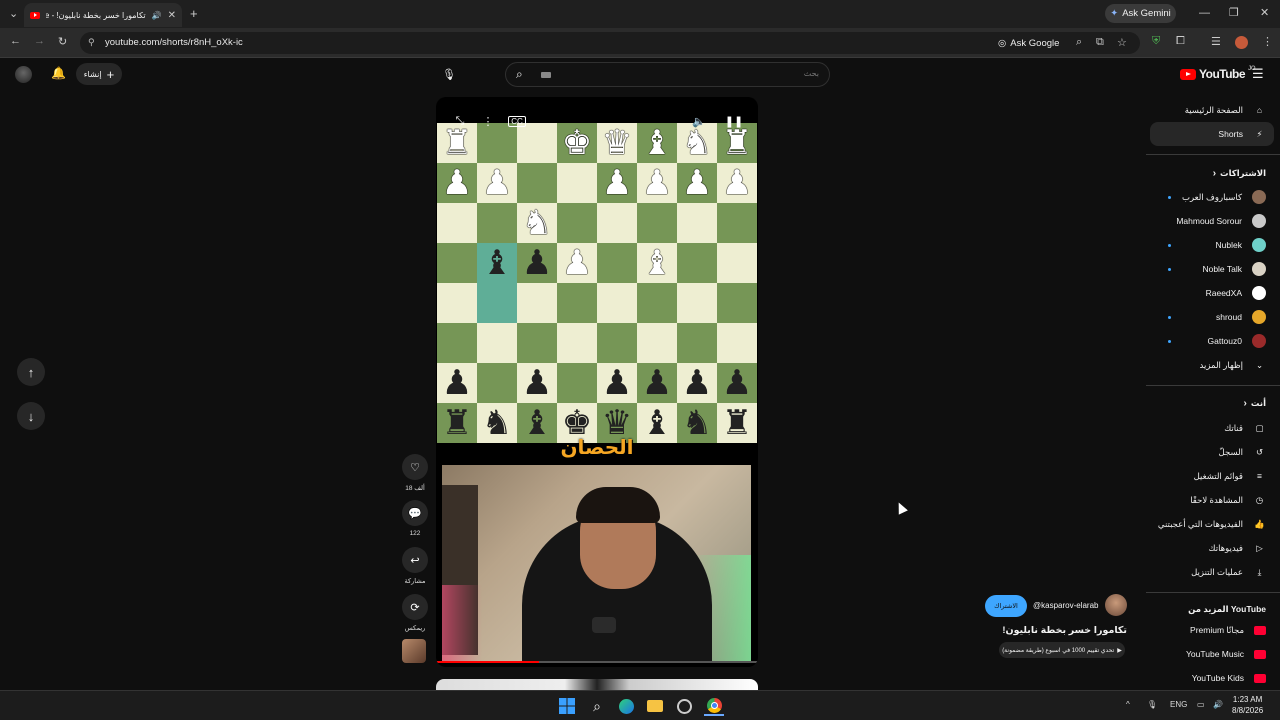 Image resolution: width=1280 pixels, height=720 pixels. What do you see at coordinates (519, 74) in the screenshot?
I see `search-icon: ⌕` at bounding box center [519, 74].